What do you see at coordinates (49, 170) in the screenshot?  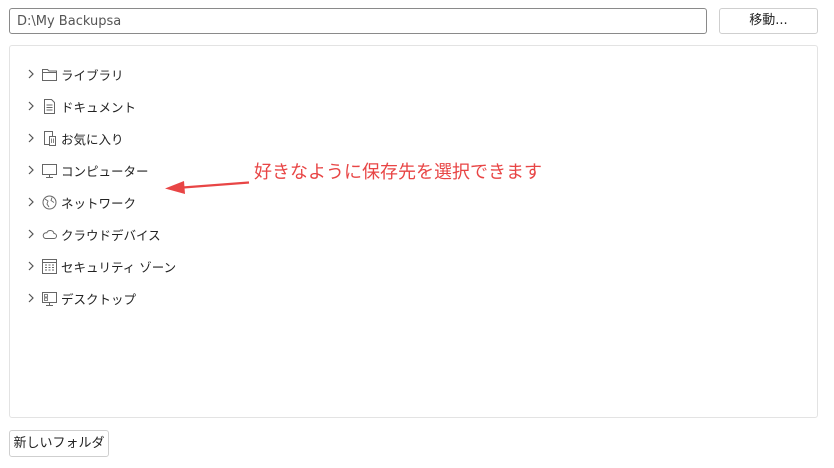 I see `computer-icon` at bounding box center [49, 170].